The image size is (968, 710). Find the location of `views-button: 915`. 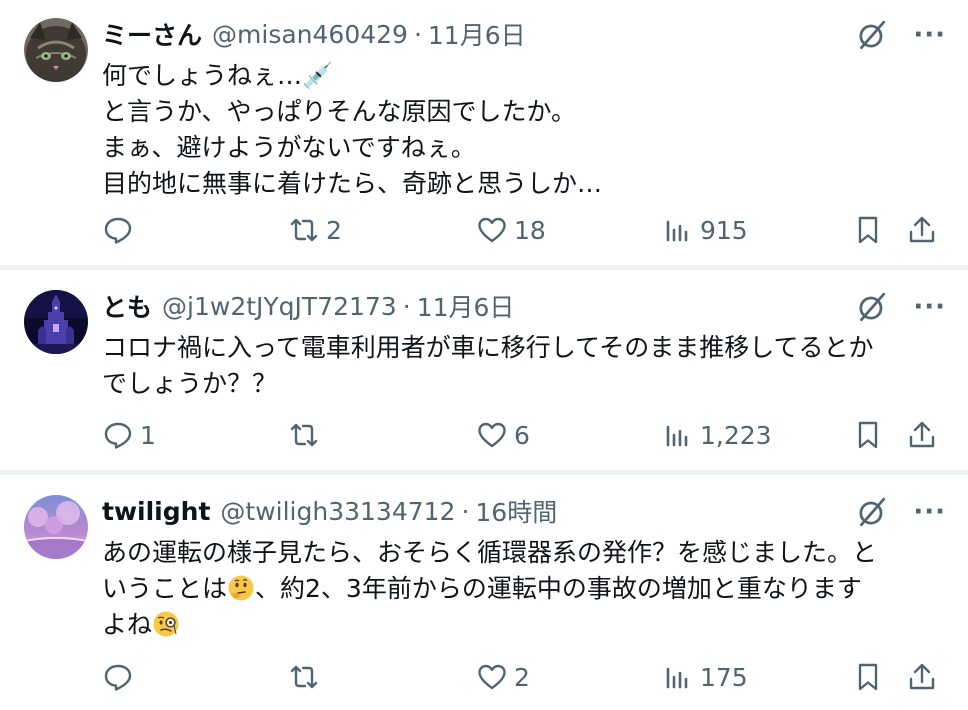

views-button: 915 is located at coordinates (705, 230).